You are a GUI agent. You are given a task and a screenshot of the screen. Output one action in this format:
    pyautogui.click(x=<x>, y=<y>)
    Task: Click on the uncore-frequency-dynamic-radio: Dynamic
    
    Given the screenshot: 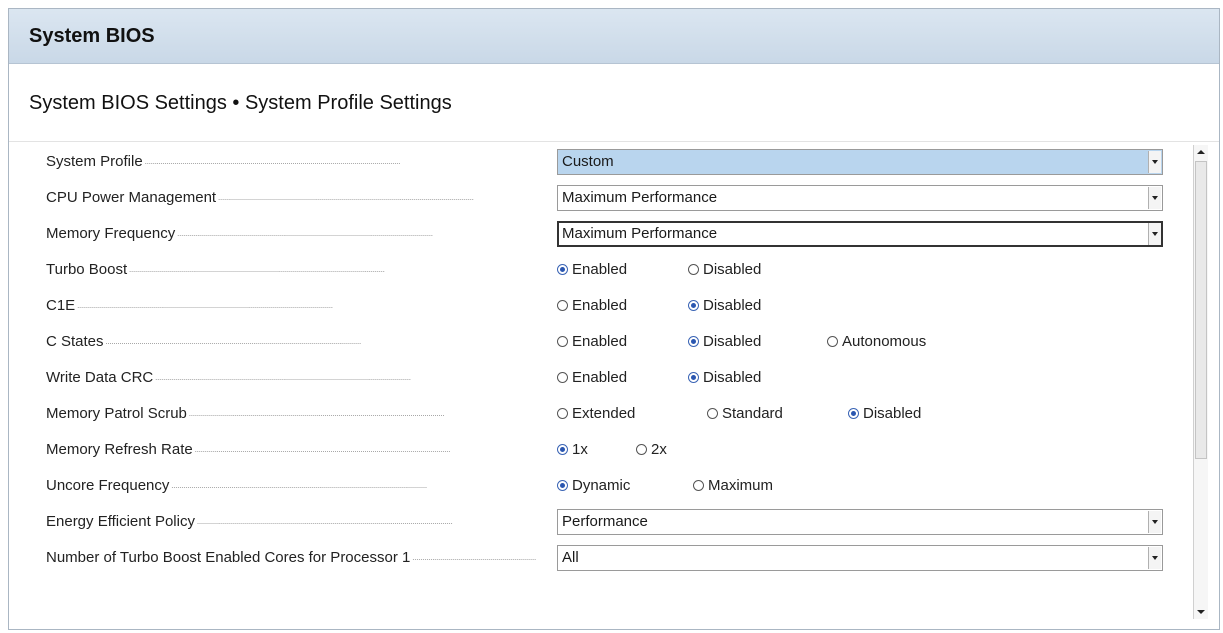 What is the action you would take?
    pyautogui.click(x=593, y=486)
    